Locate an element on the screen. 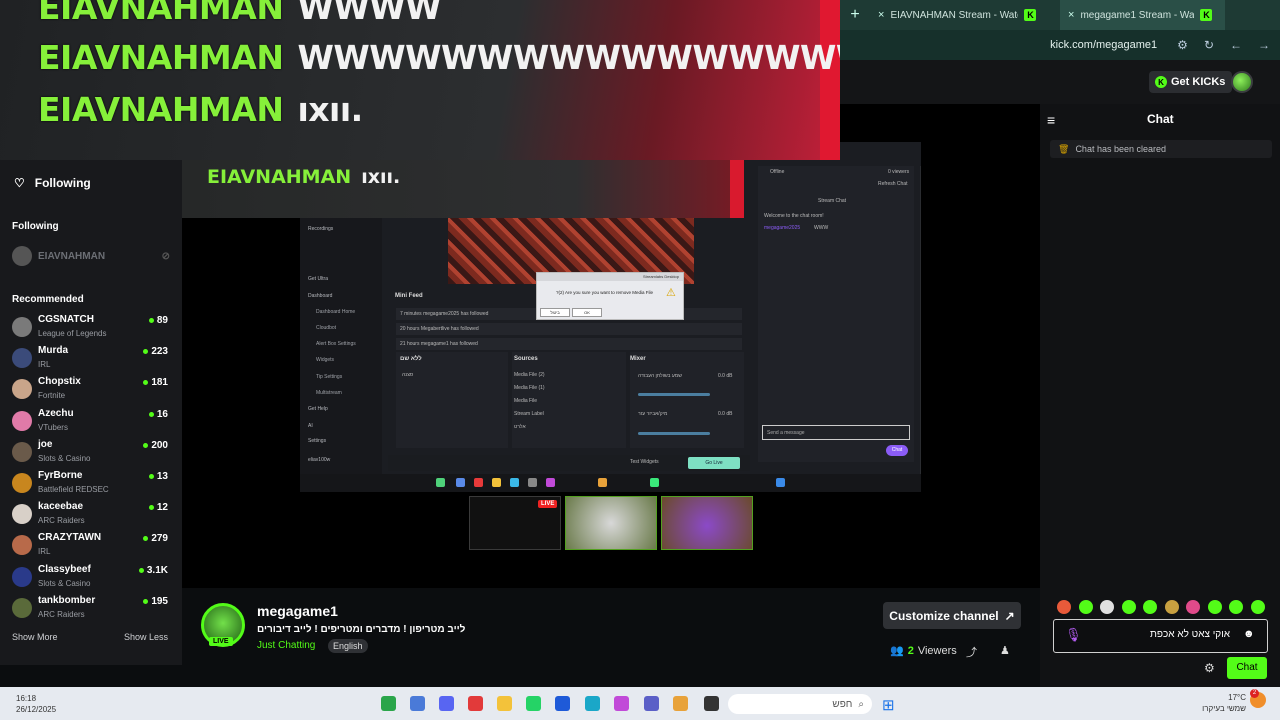  new-tab-button: + is located at coordinates (855, 15).